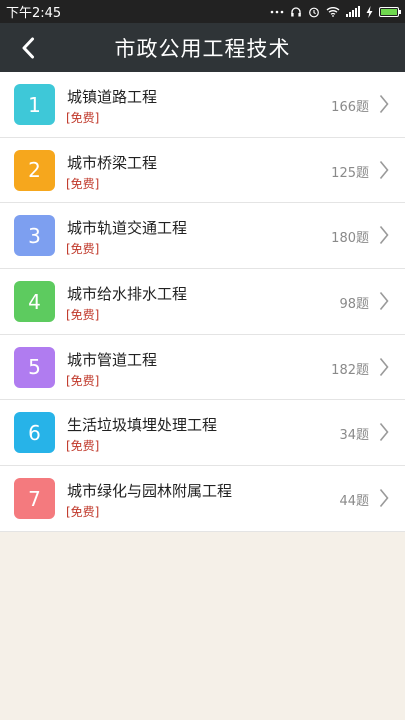 Image resolution: width=405 pixels, height=720 pixels. Describe the element at coordinates (350, 107) in the screenshot. I see `question-count: 166题` at that location.